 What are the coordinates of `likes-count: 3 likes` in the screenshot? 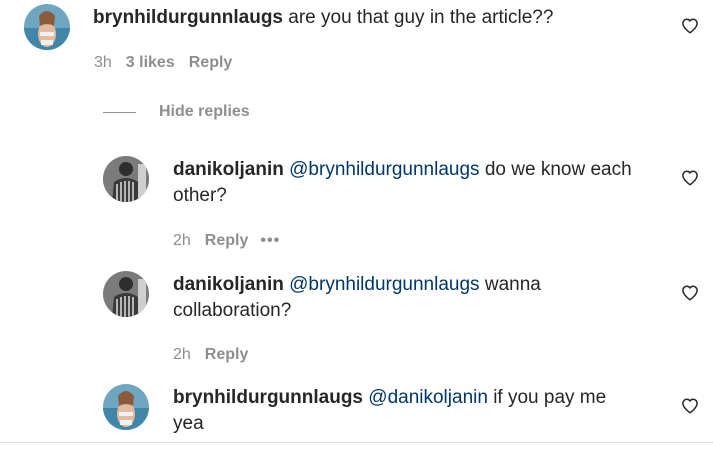 It's located at (150, 62).